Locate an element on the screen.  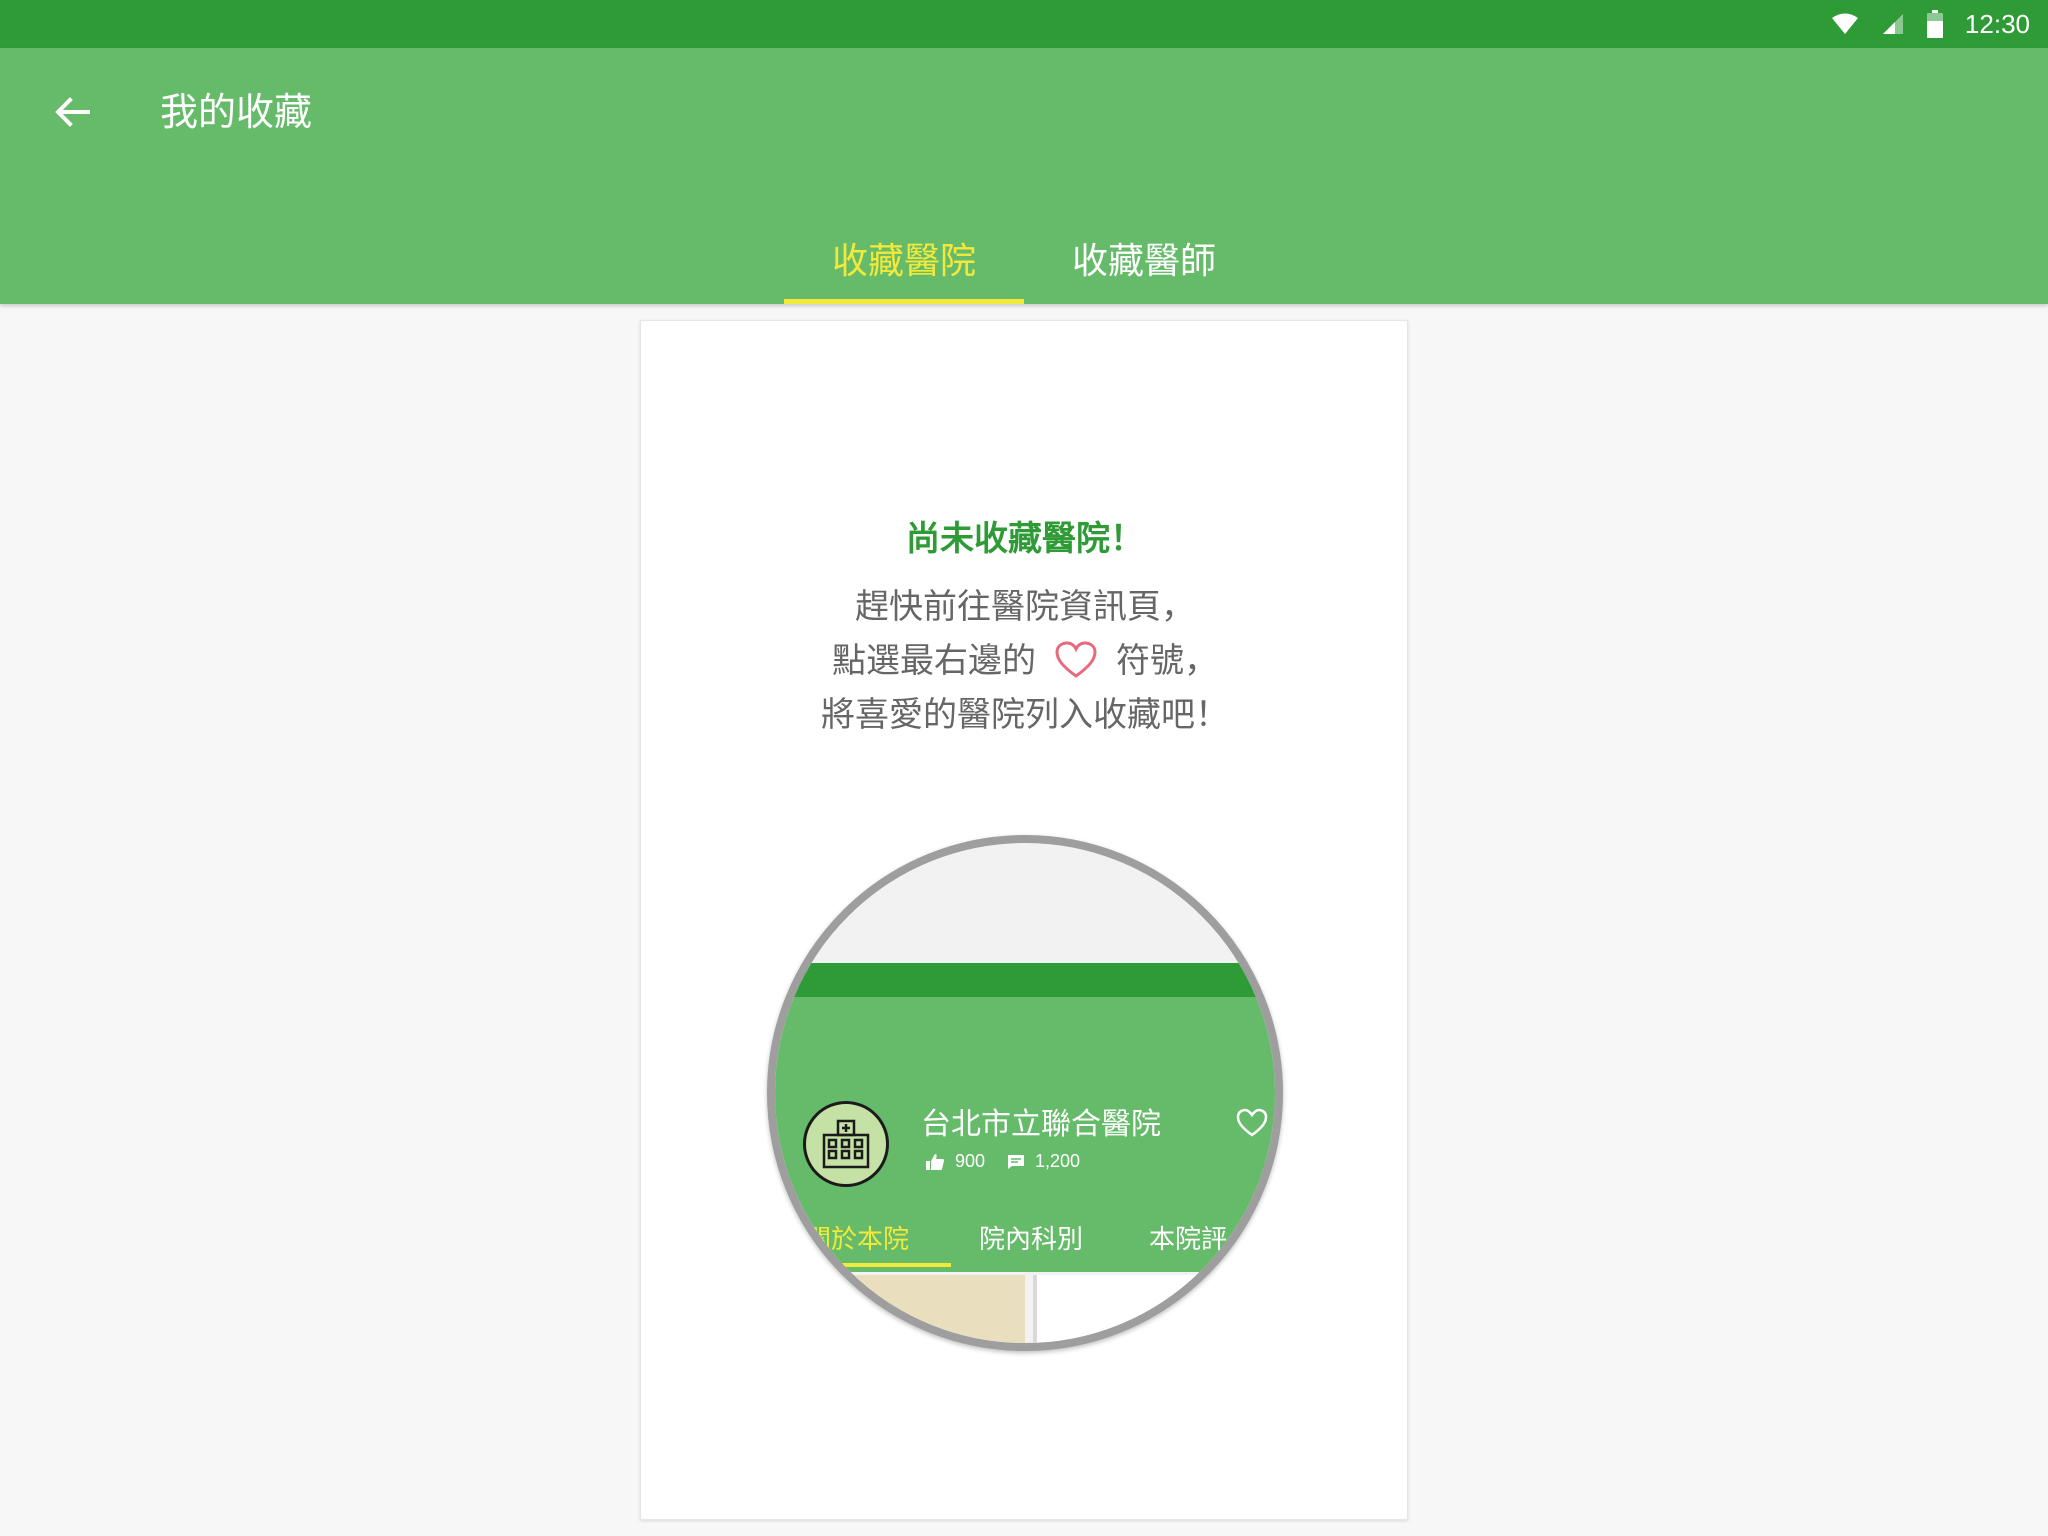
arrow-back-icon is located at coordinates (72, 112).